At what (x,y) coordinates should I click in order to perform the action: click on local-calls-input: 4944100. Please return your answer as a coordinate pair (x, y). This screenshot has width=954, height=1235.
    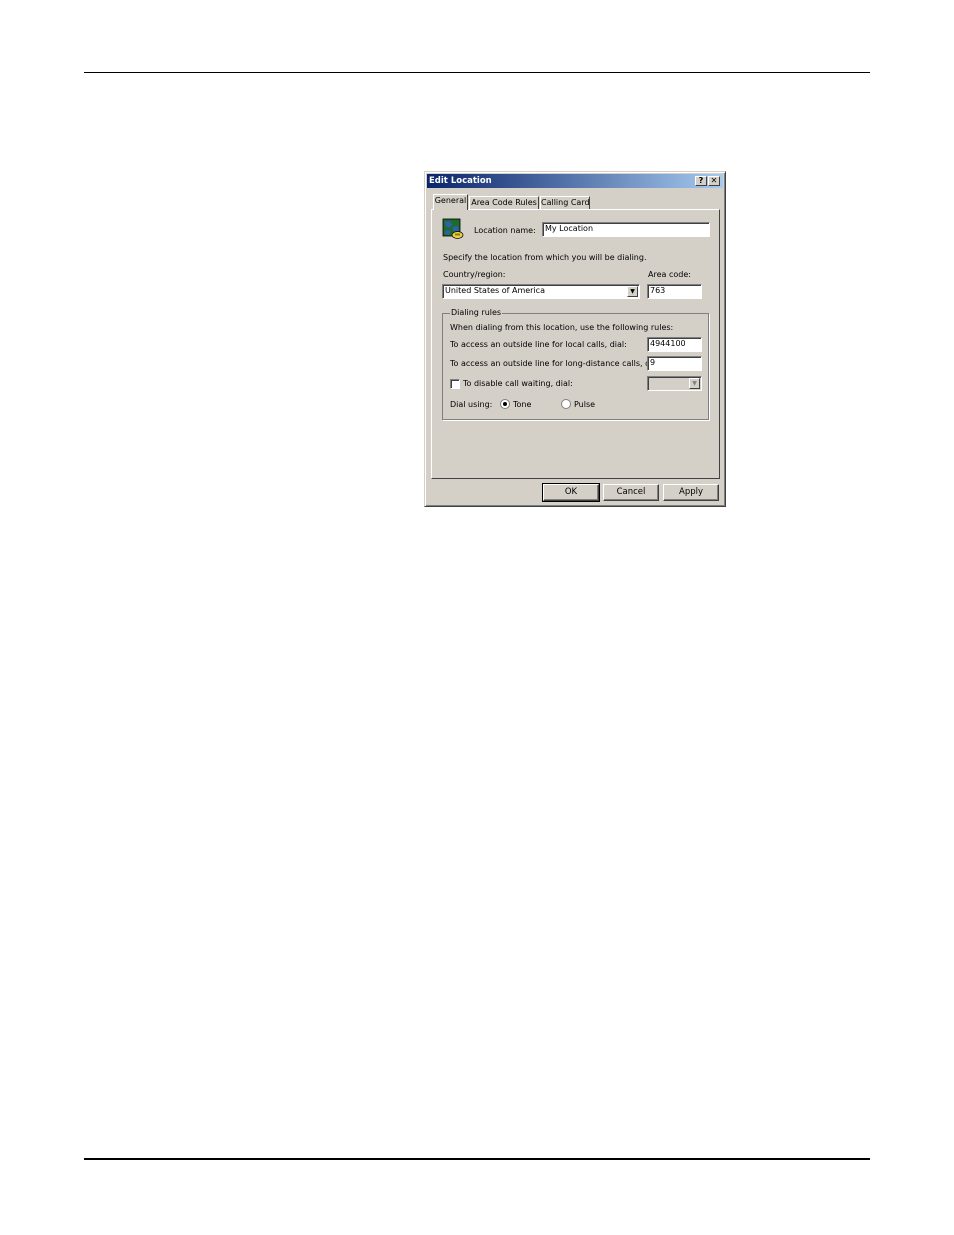
    Looking at the image, I should click on (674, 344).